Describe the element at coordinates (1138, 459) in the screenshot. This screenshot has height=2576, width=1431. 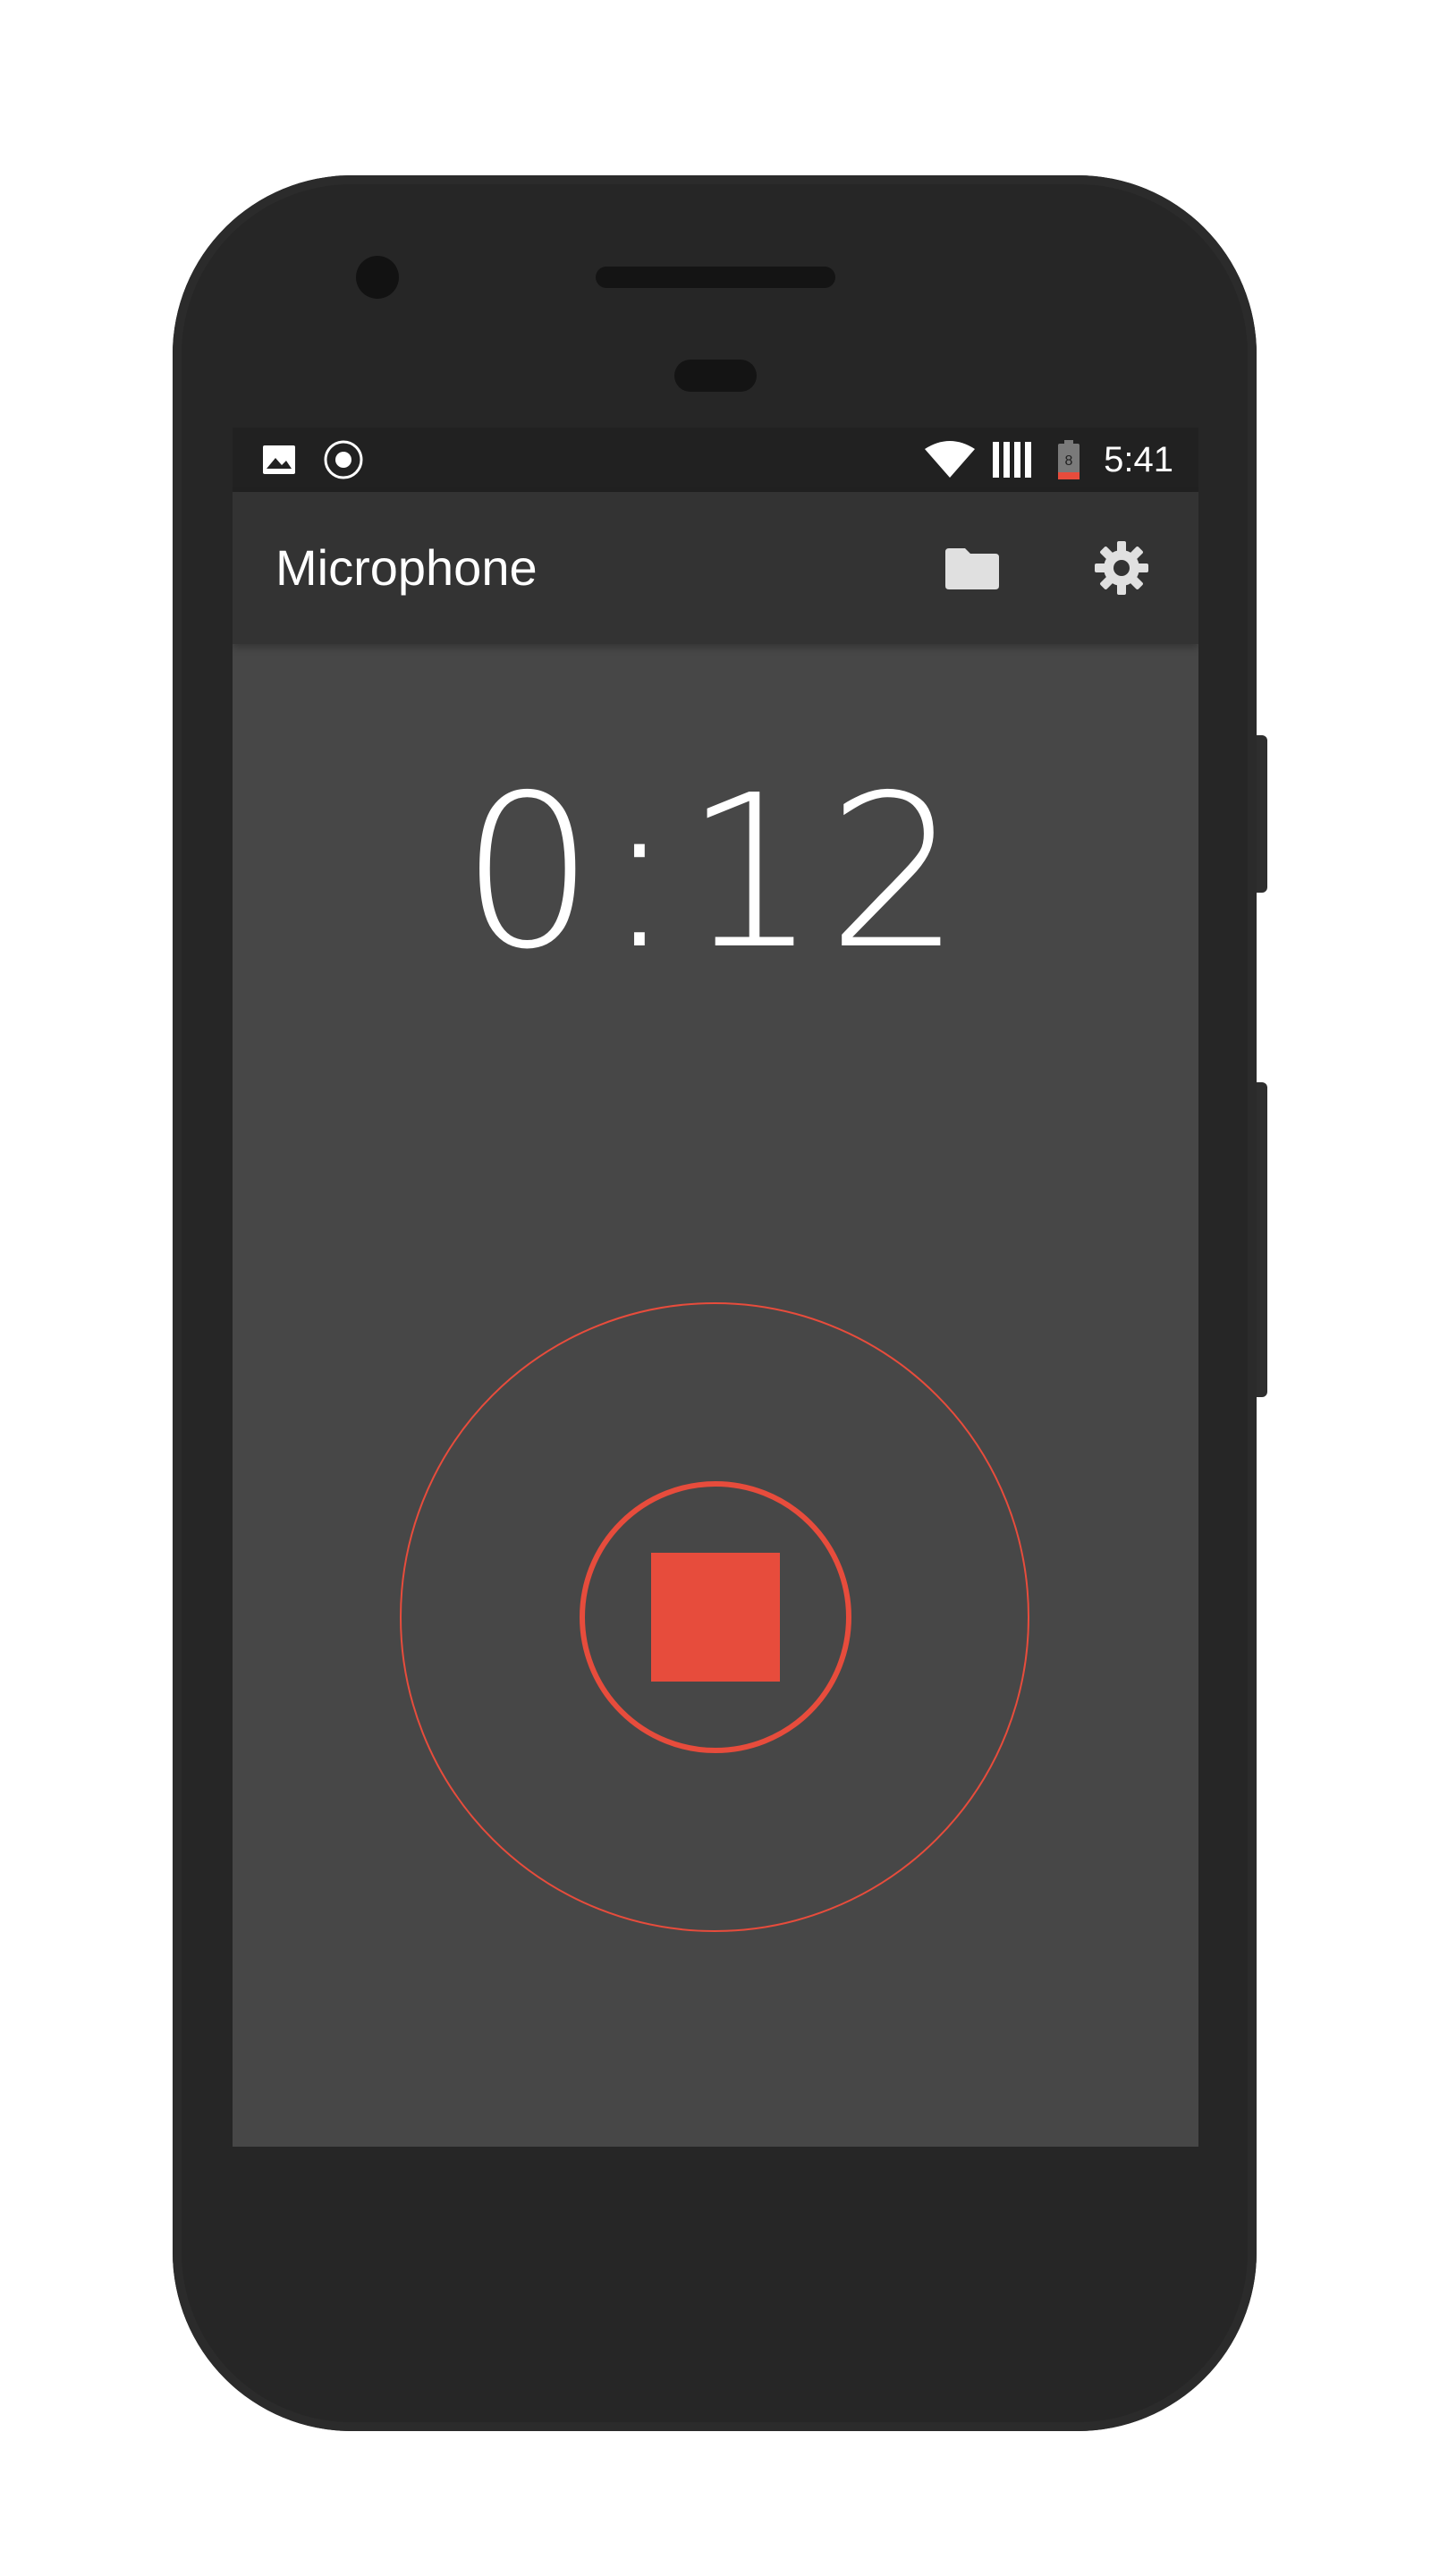
I see `status-time: 5:41` at that location.